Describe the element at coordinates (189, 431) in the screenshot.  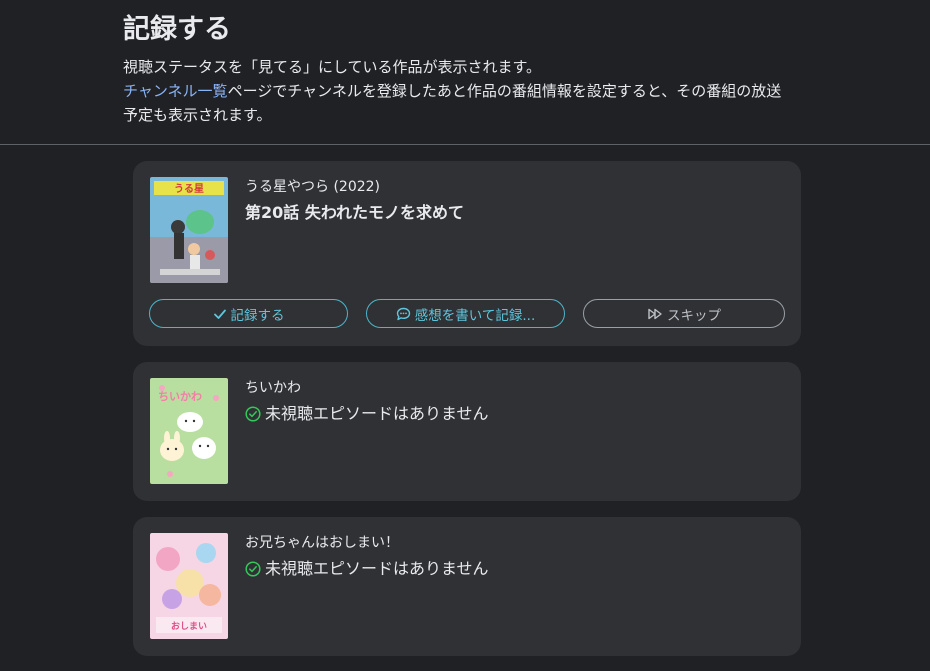
I see `work-thumbnail: ちいかわ` at that location.